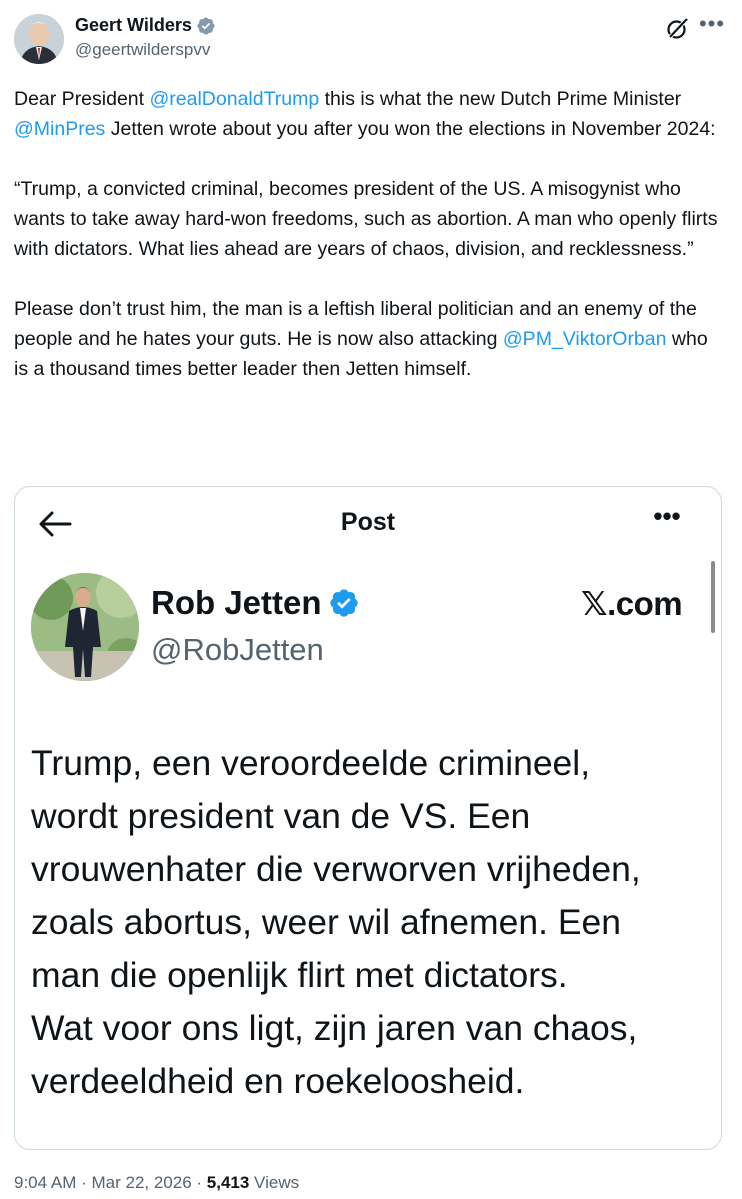 Image resolution: width=742 pixels, height=1199 pixels. What do you see at coordinates (234, 99) in the screenshot?
I see `mention-link: @realDonaldTrump` at bounding box center [234, 99].